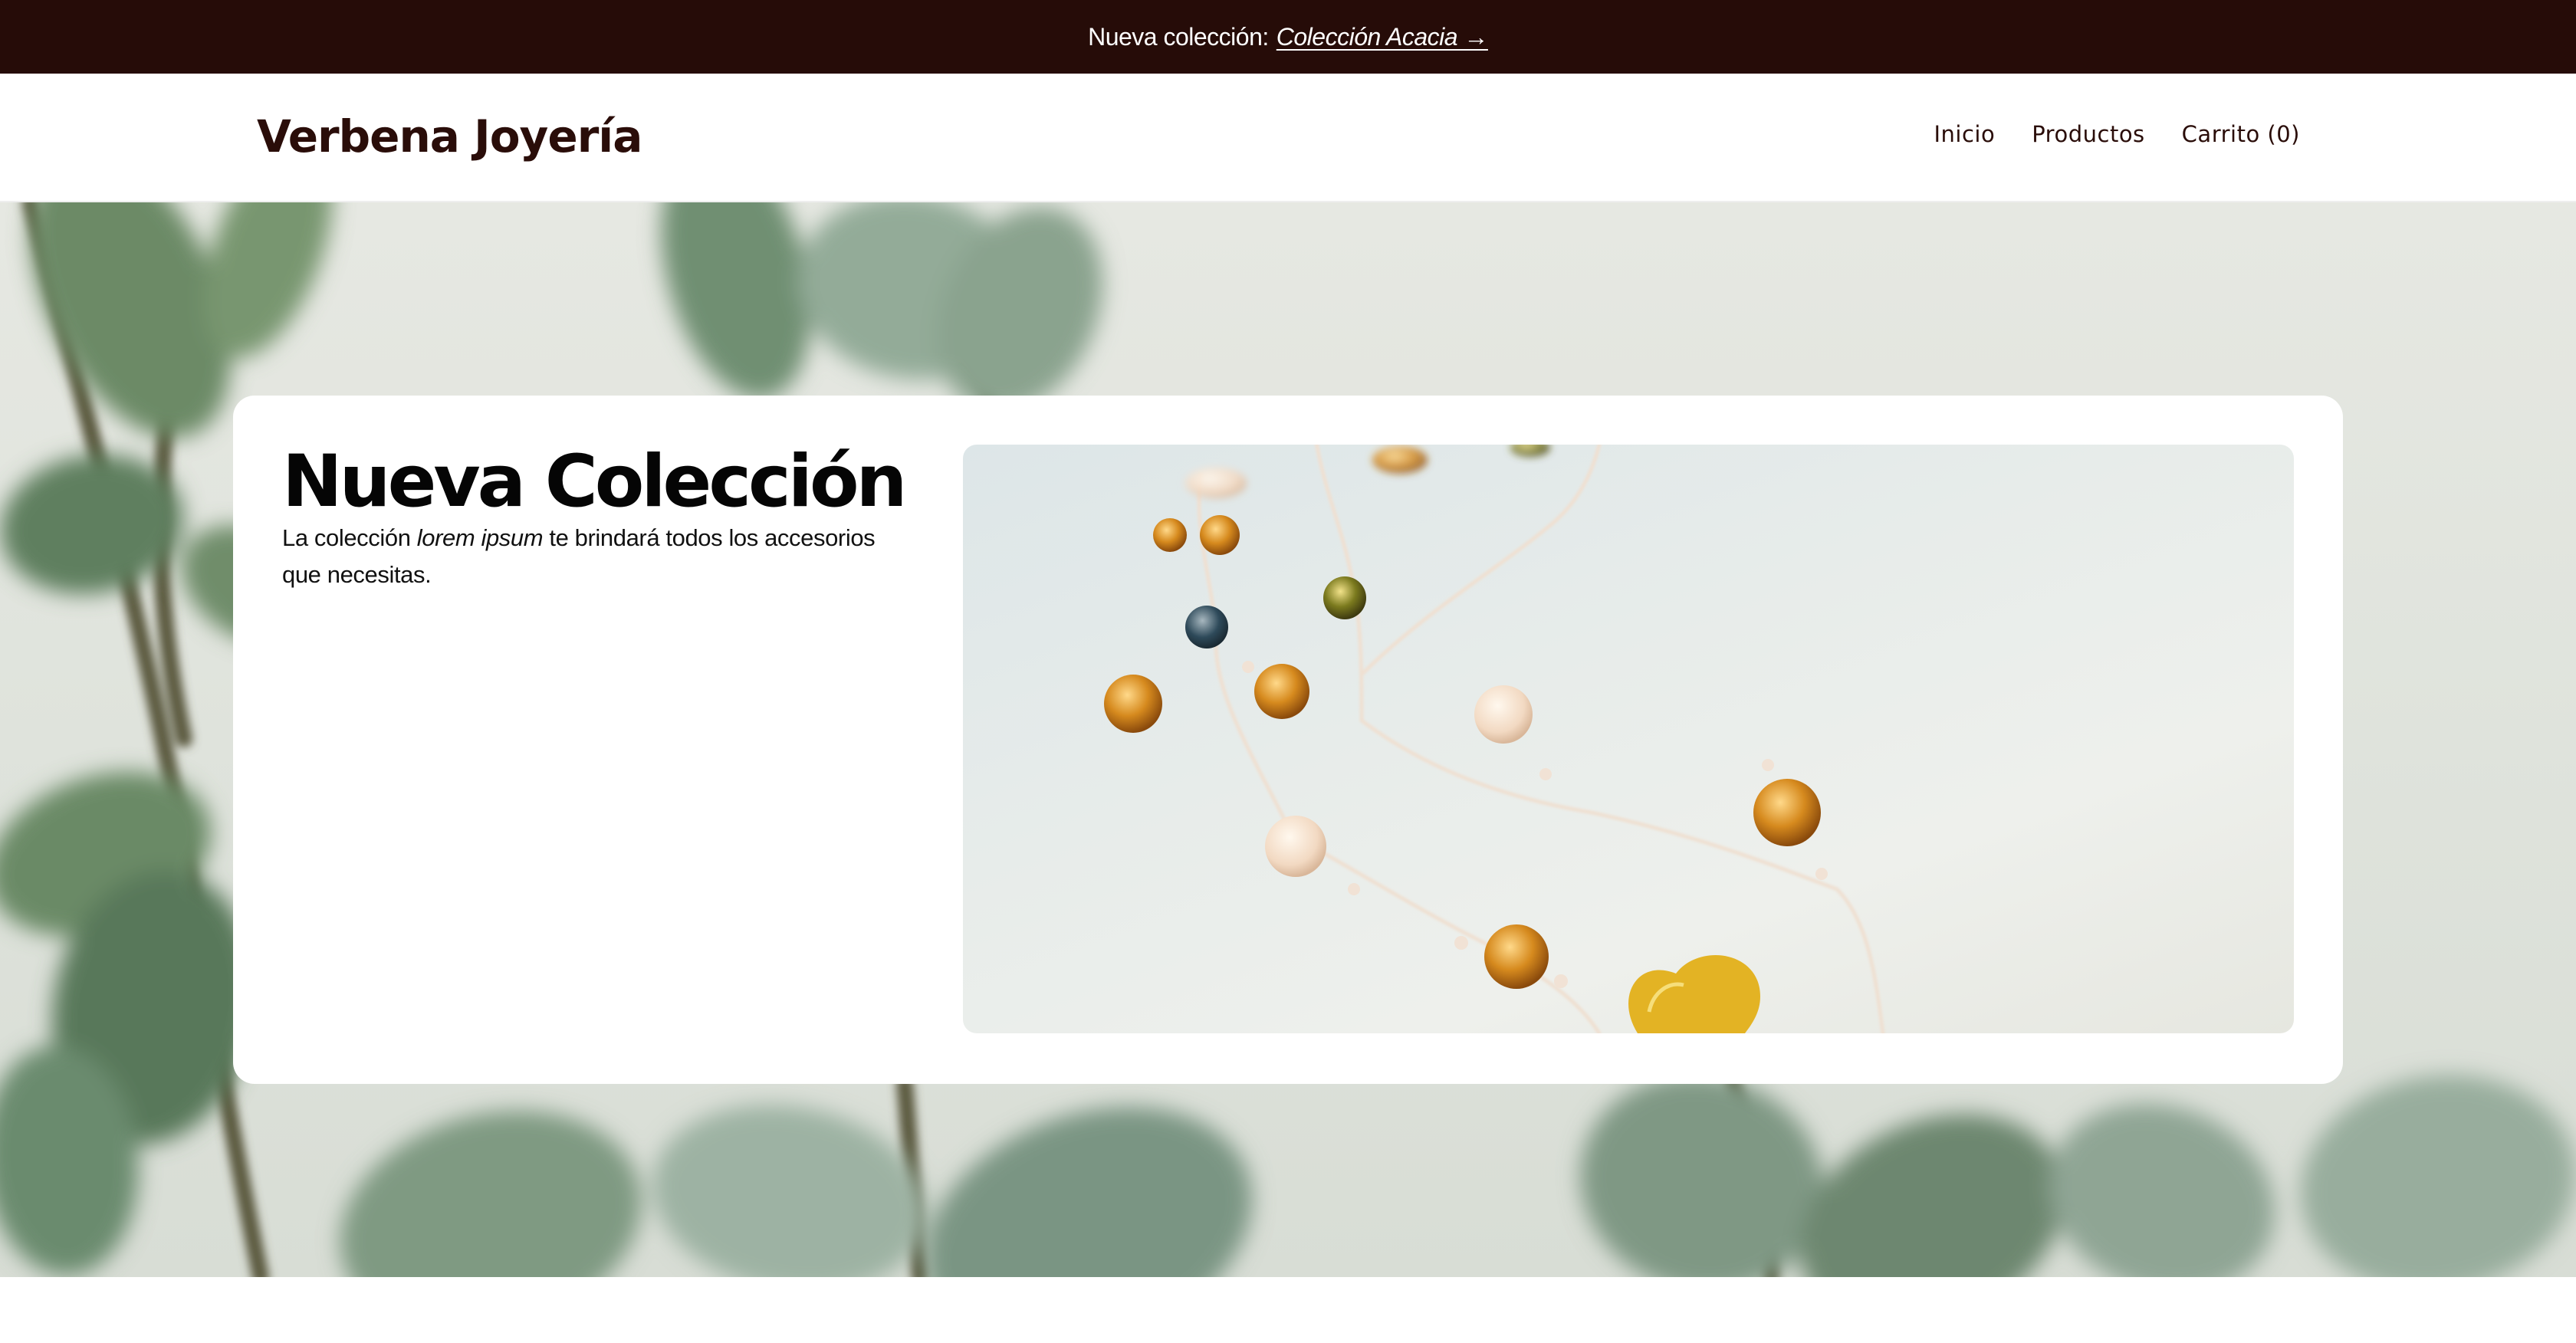  Describe the element at coordinates (1178, 37) in the screenshot. I see `announcement-text: Nueva colección:` at that location.